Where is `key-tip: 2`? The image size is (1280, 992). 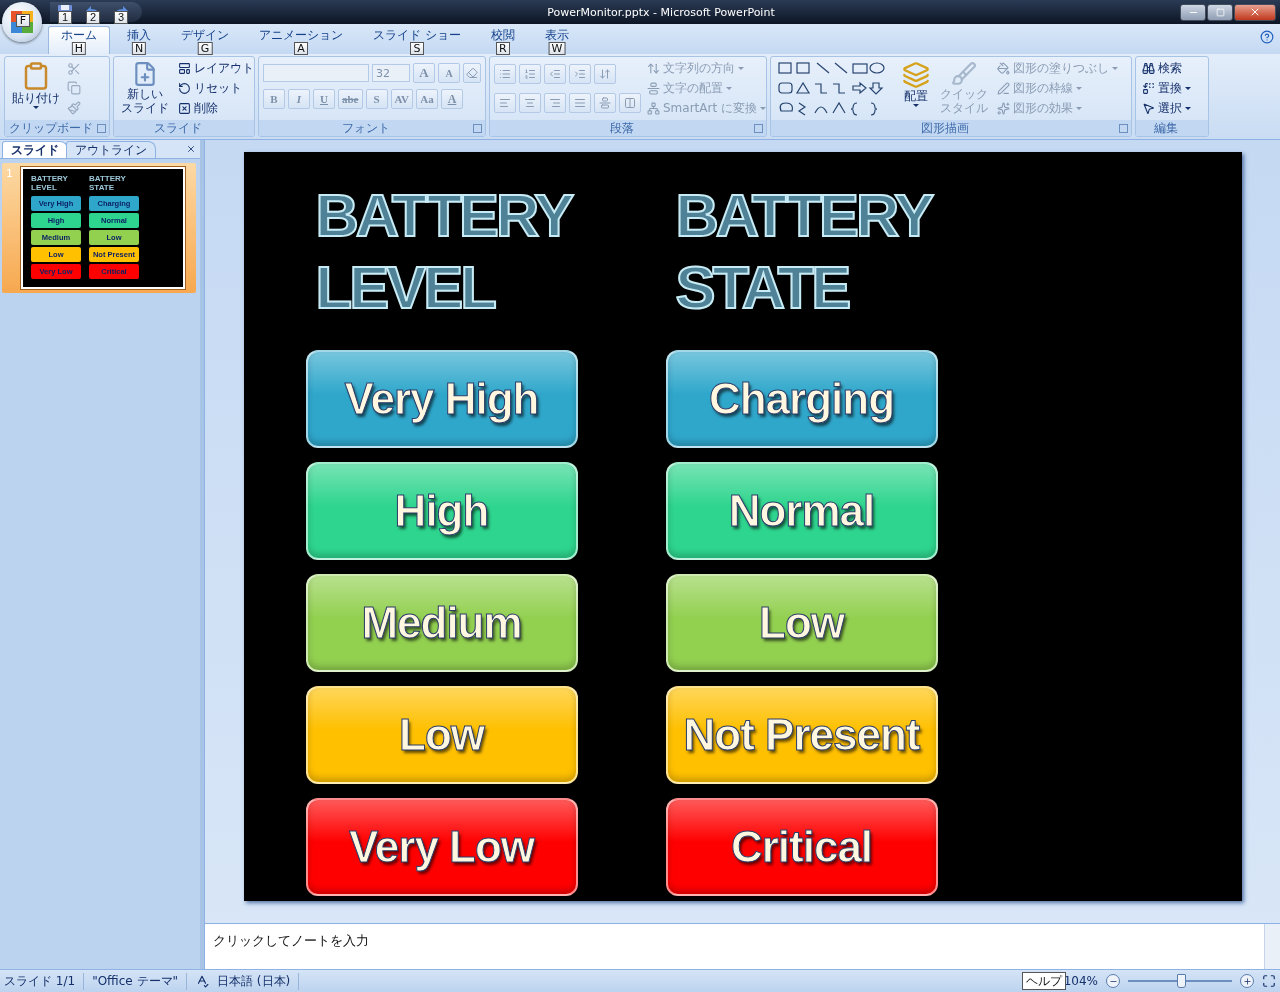 key-tip: 2 is located at coordinates (93, 17).